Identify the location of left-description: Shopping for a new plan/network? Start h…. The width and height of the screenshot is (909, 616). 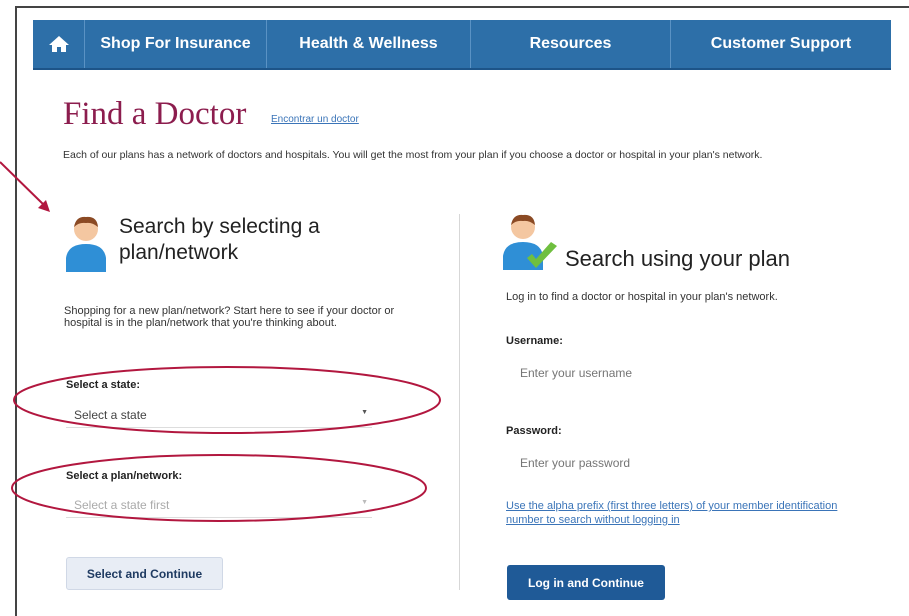
(229, 317).